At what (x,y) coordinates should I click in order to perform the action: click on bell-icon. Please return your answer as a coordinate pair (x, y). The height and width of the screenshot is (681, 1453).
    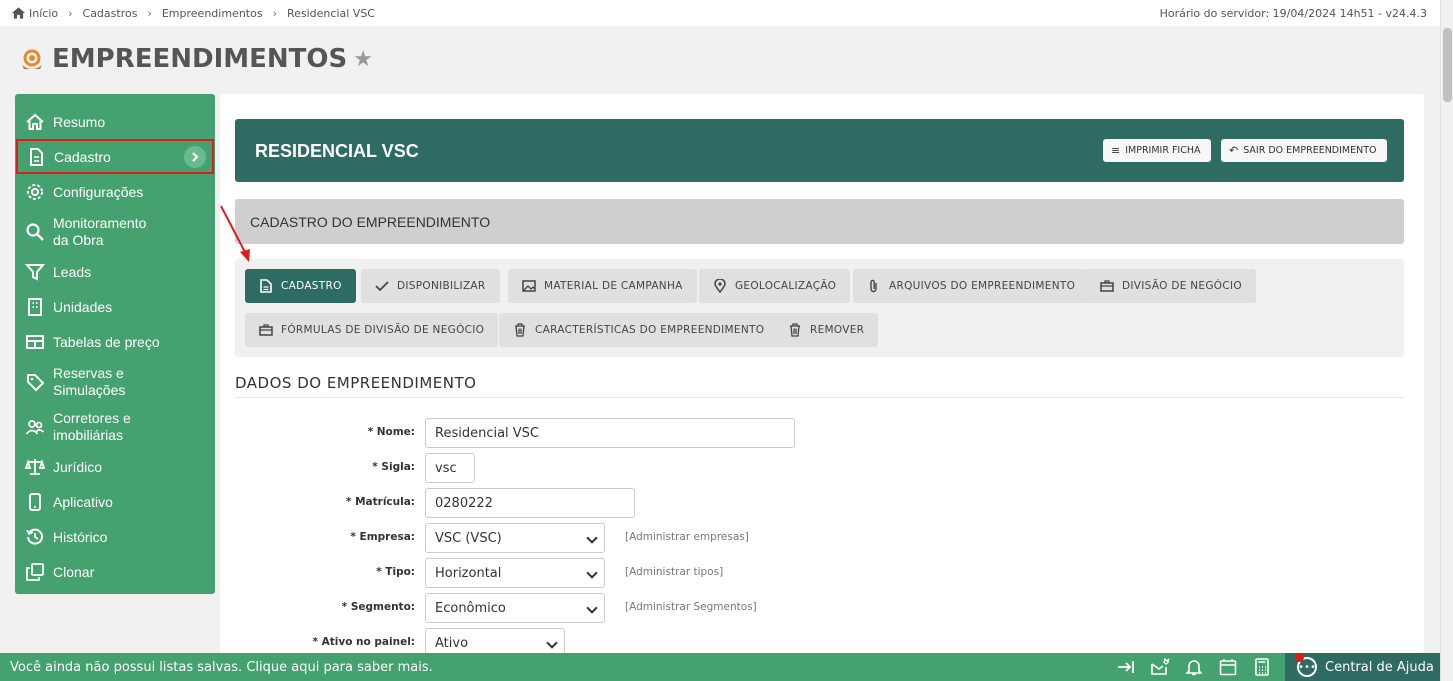
    Looking at the image, I should click on (1194, 667).